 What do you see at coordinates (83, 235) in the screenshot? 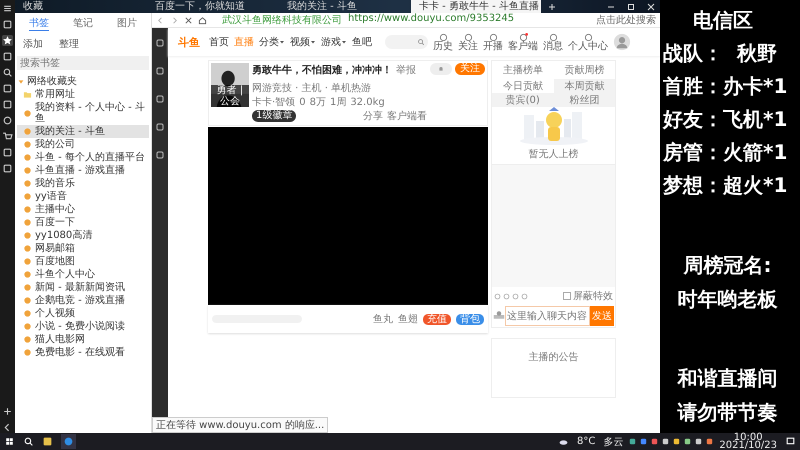
I see `bookmark-item: yy1080高清` at bounding box center [83, 235].